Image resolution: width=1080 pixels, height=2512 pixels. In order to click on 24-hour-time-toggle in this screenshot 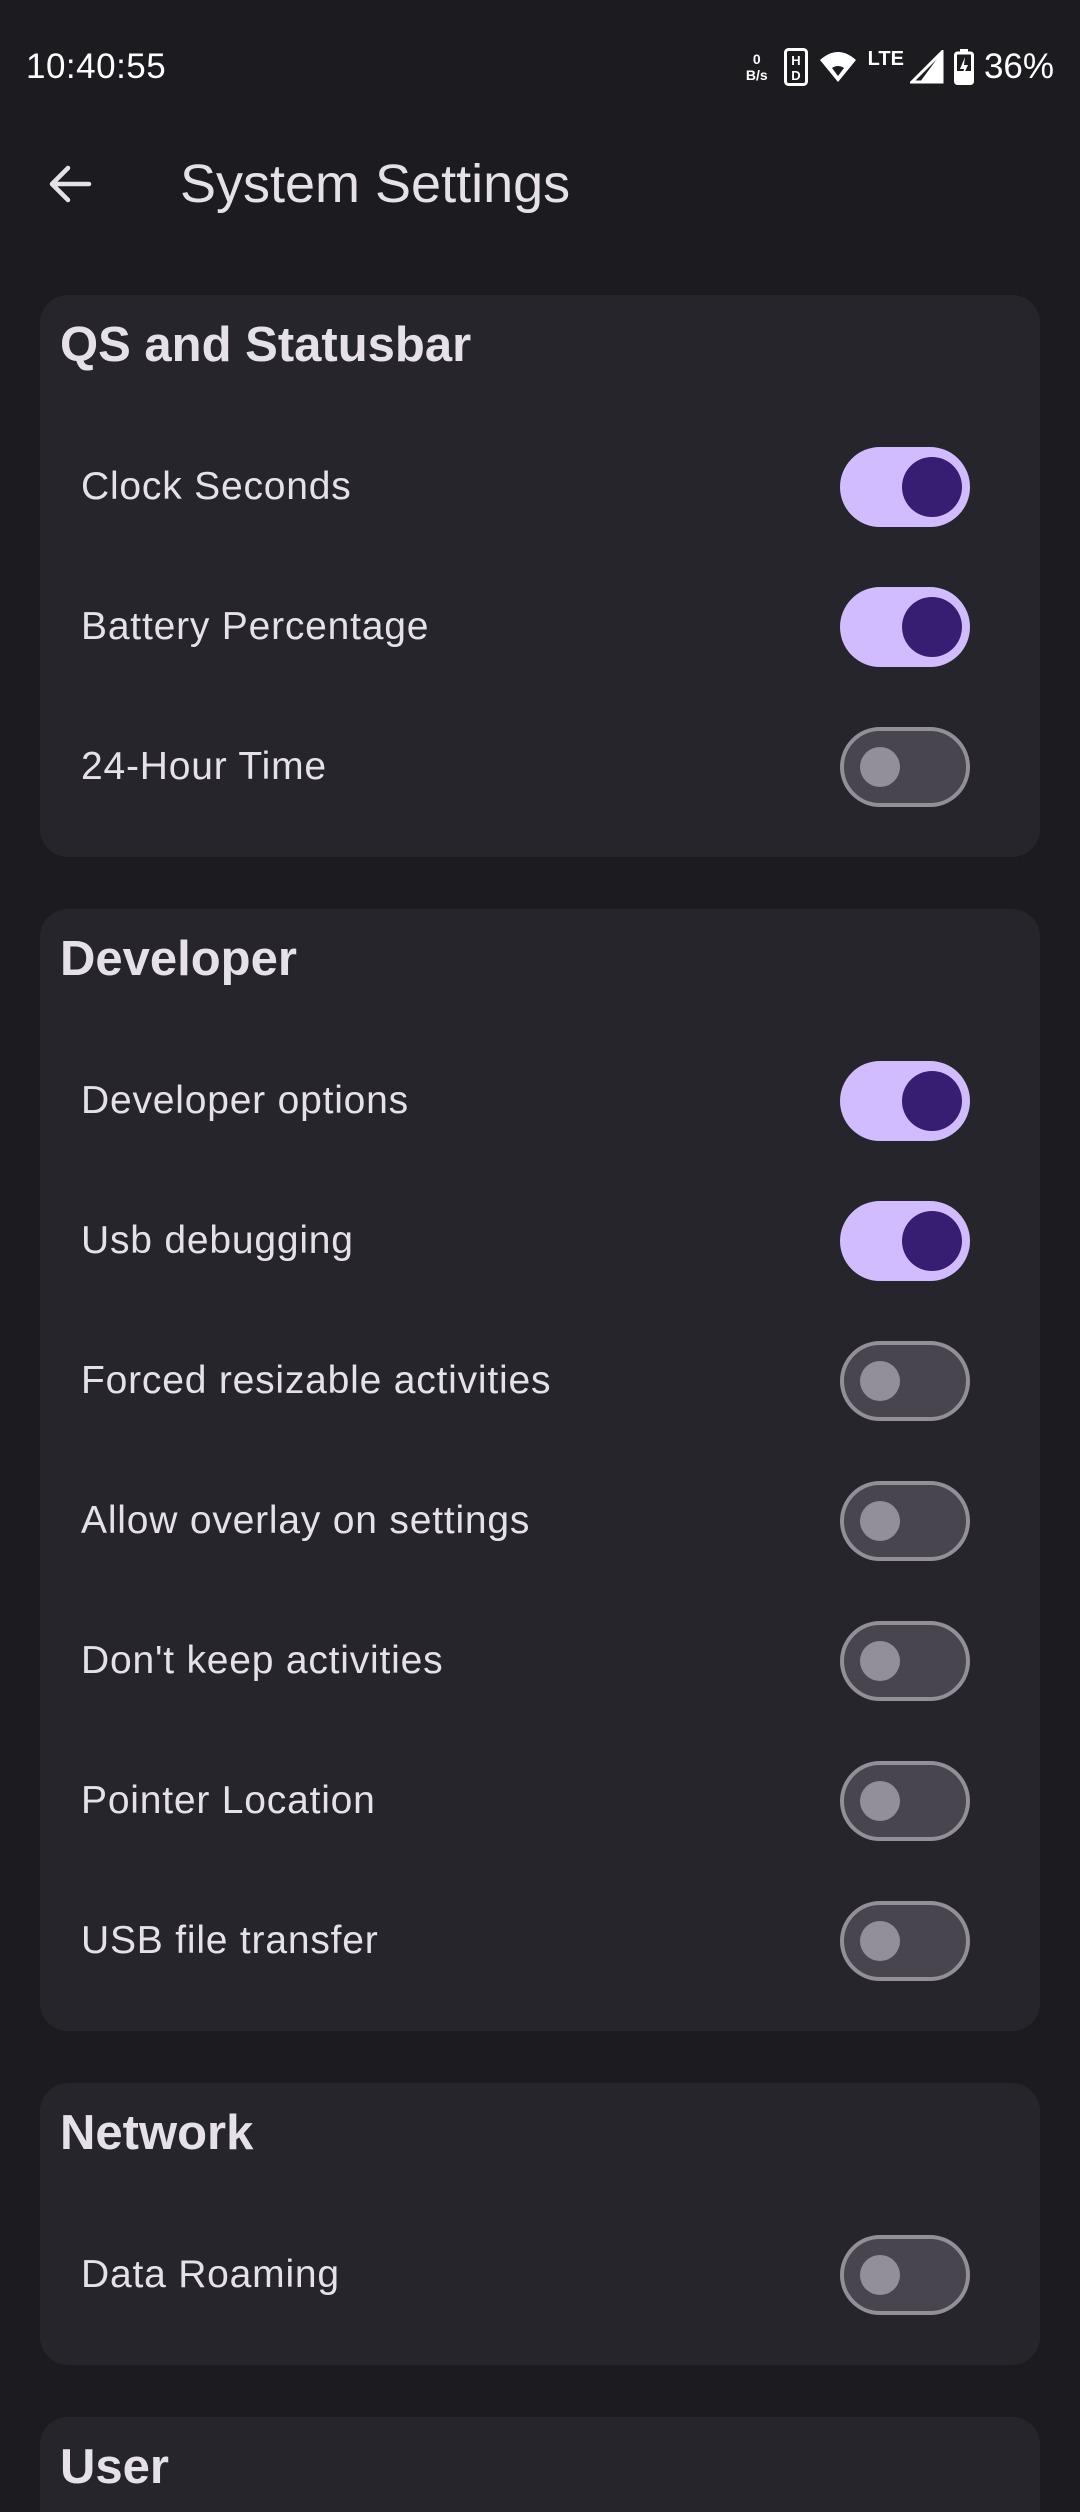, I will do `click(905, 767)`.